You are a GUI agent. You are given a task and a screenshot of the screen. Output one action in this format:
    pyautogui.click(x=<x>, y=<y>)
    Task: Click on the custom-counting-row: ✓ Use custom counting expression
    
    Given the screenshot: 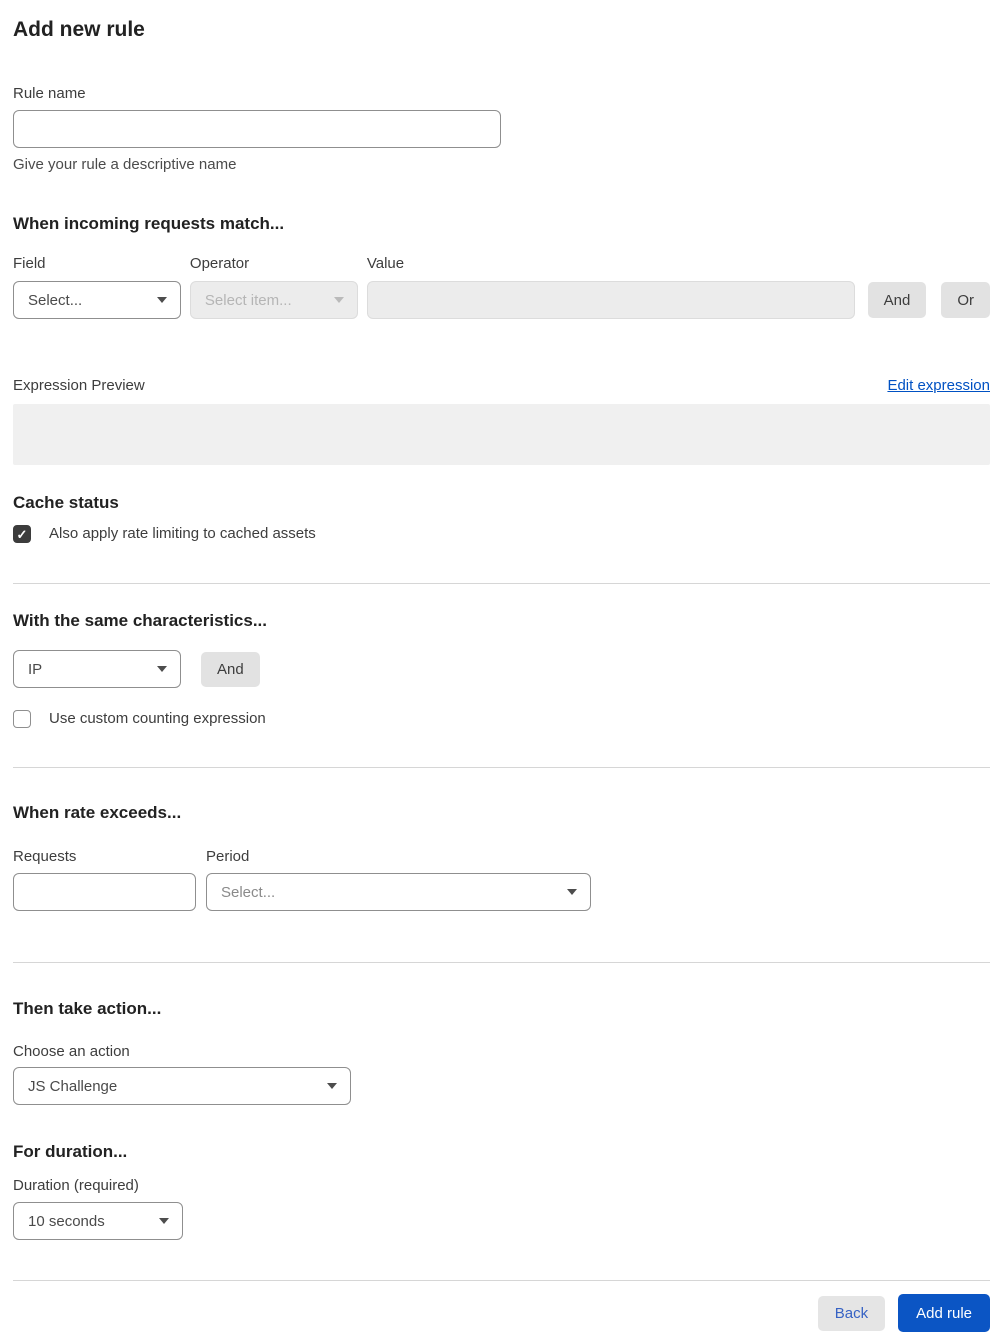 What is the action you would take?
    pyautogui.click(x=501, y=719)
    